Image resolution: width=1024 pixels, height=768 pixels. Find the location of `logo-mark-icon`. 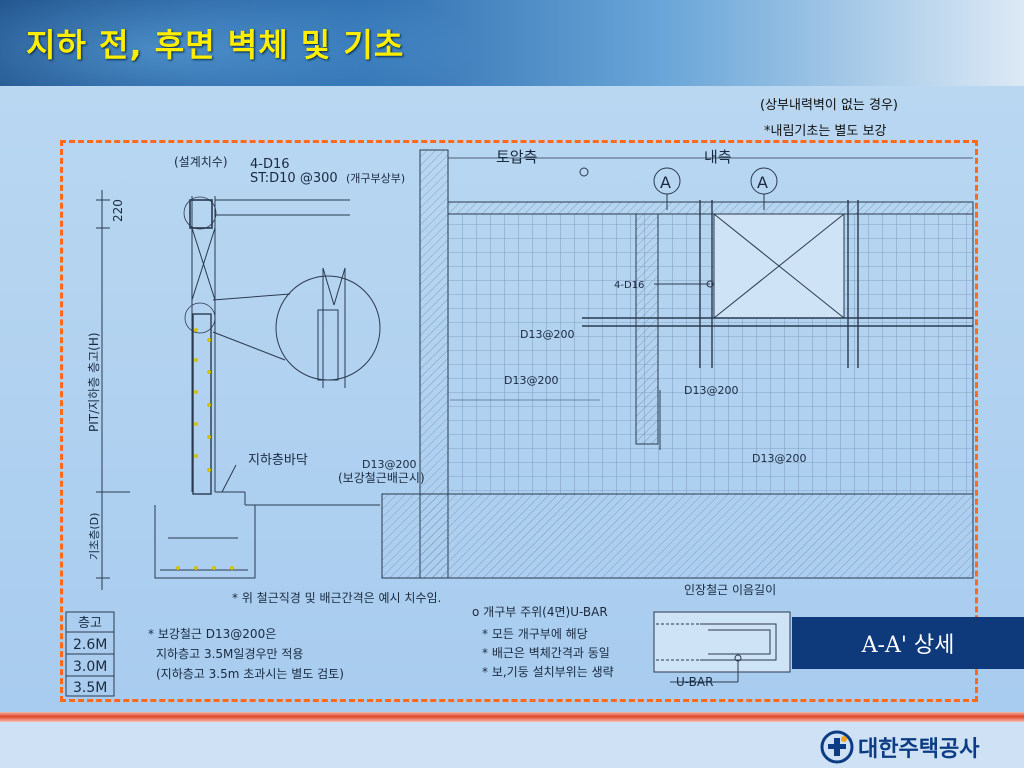

logo-mark-icon is located at coordinates (837, 747).